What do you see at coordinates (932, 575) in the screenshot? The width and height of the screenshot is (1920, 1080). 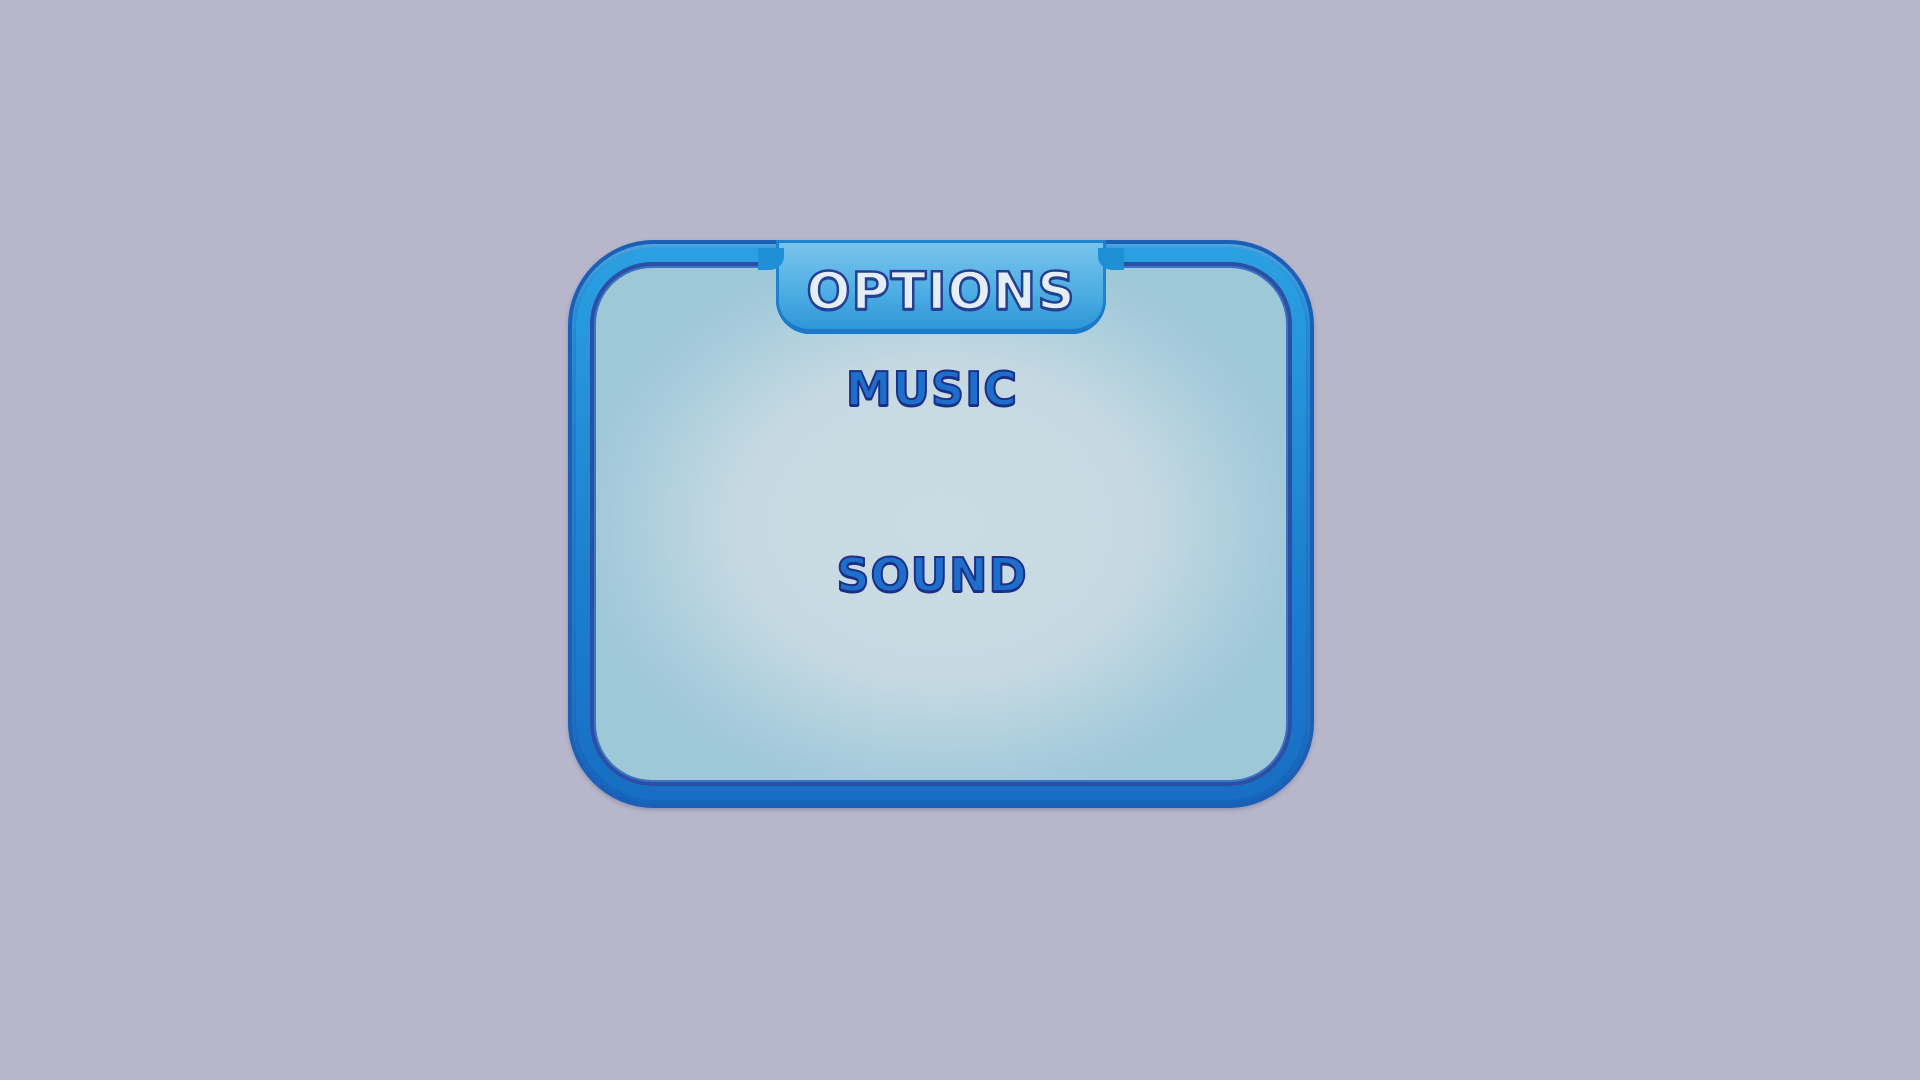 I see `sound-option-button: SOUND` at bounding box center [932, 575].